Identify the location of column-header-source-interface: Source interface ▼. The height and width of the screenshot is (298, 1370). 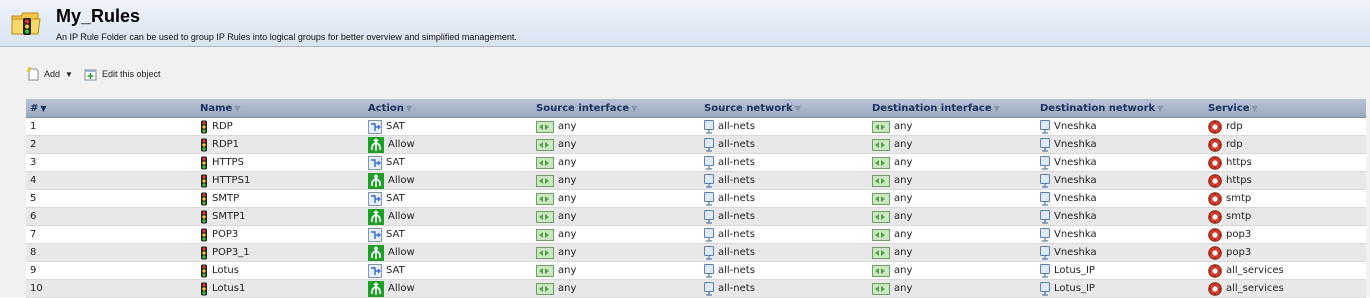
(616, 108).